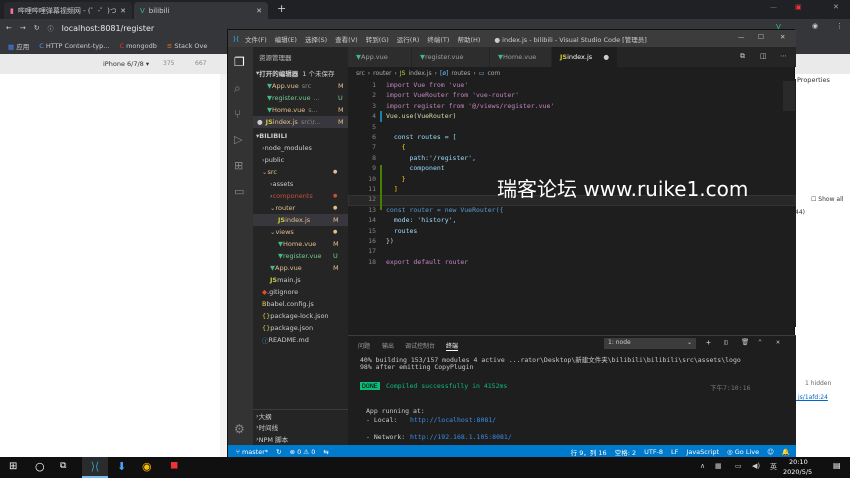  I want to click on menu-go: 转到(G), so click(377, 39).